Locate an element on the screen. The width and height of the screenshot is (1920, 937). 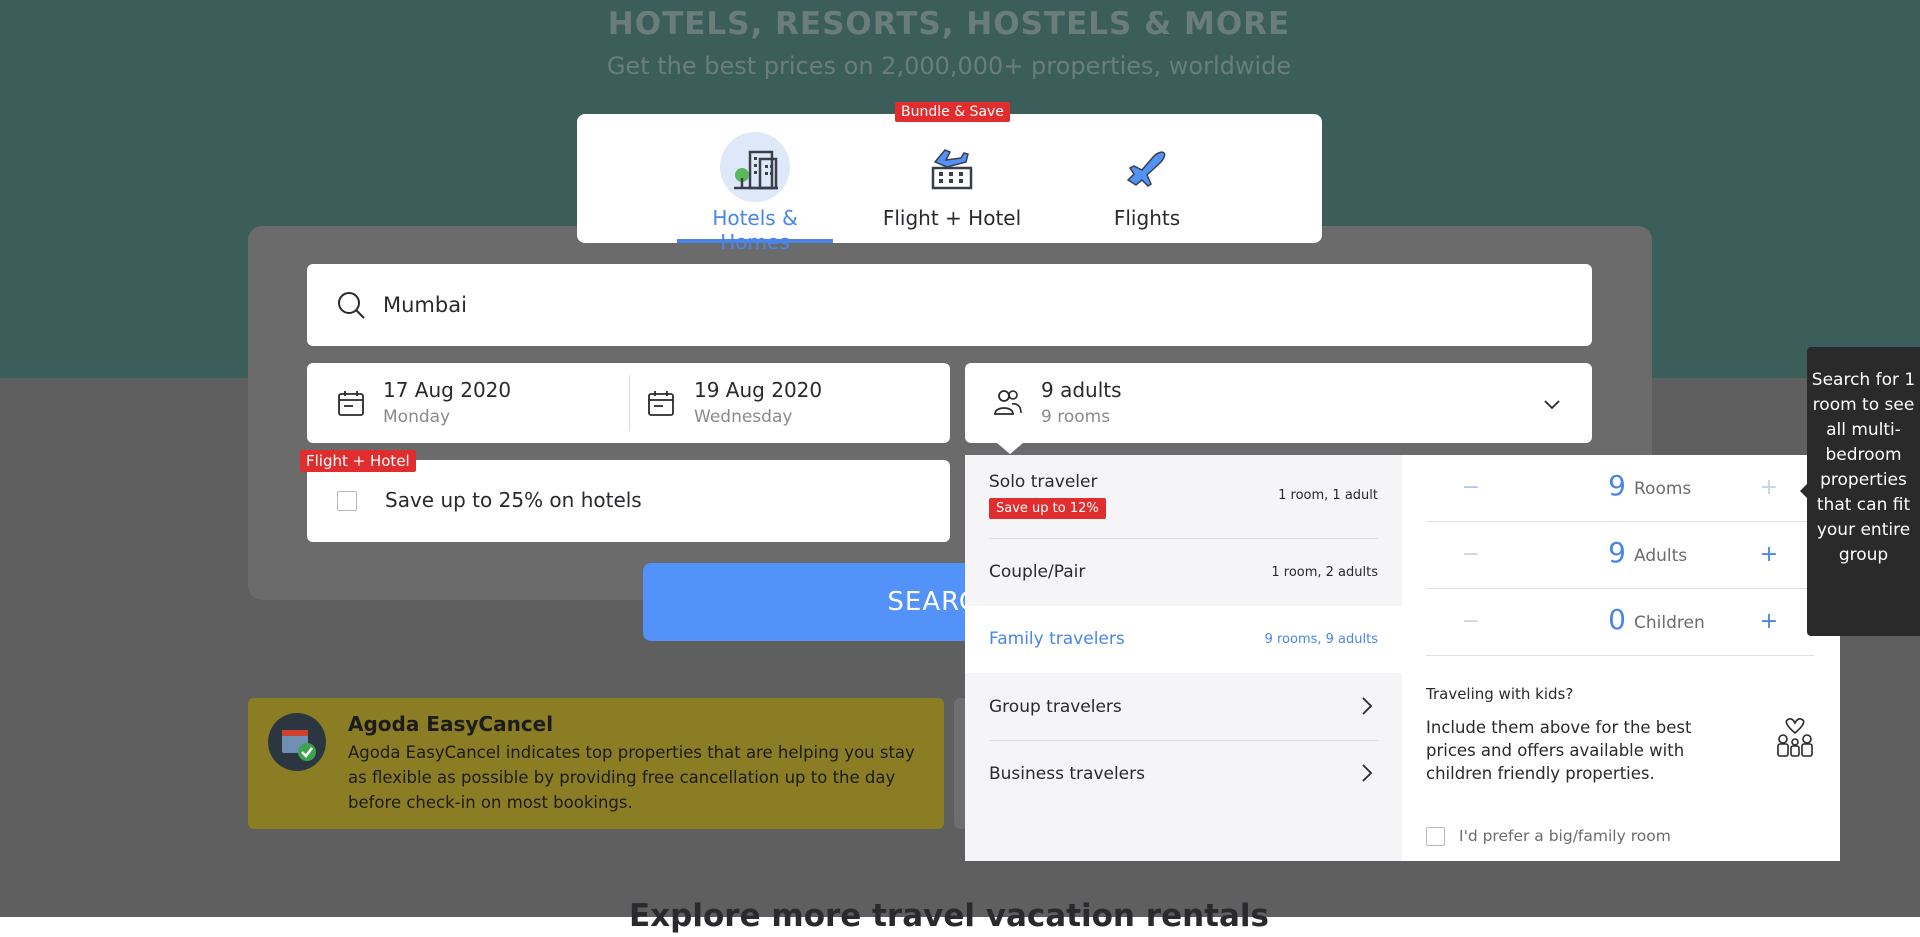
traveler-type-group: Group travelers is located at coordinates (1183, 706).